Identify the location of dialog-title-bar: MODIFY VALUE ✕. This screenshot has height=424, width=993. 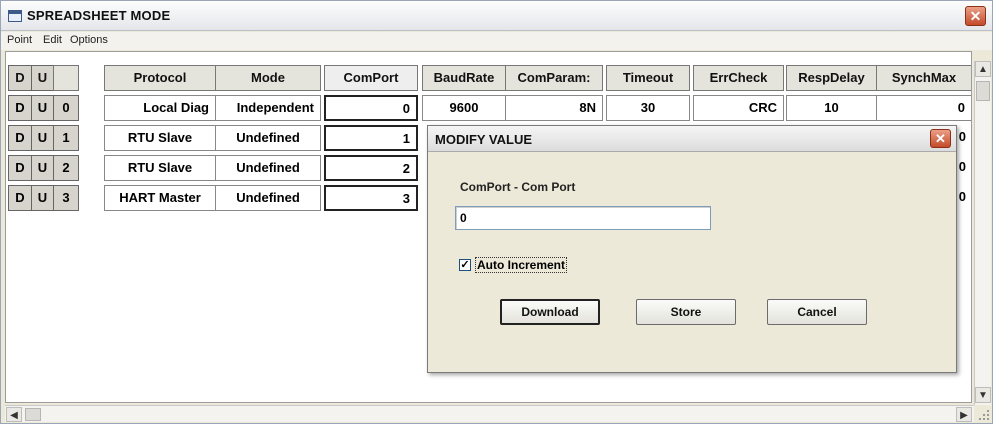
(692, 139).